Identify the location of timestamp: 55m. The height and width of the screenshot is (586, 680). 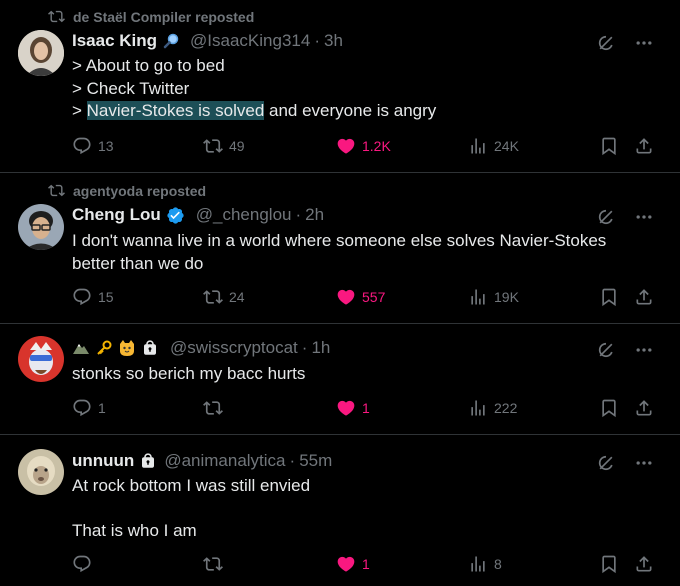
(315, 461).